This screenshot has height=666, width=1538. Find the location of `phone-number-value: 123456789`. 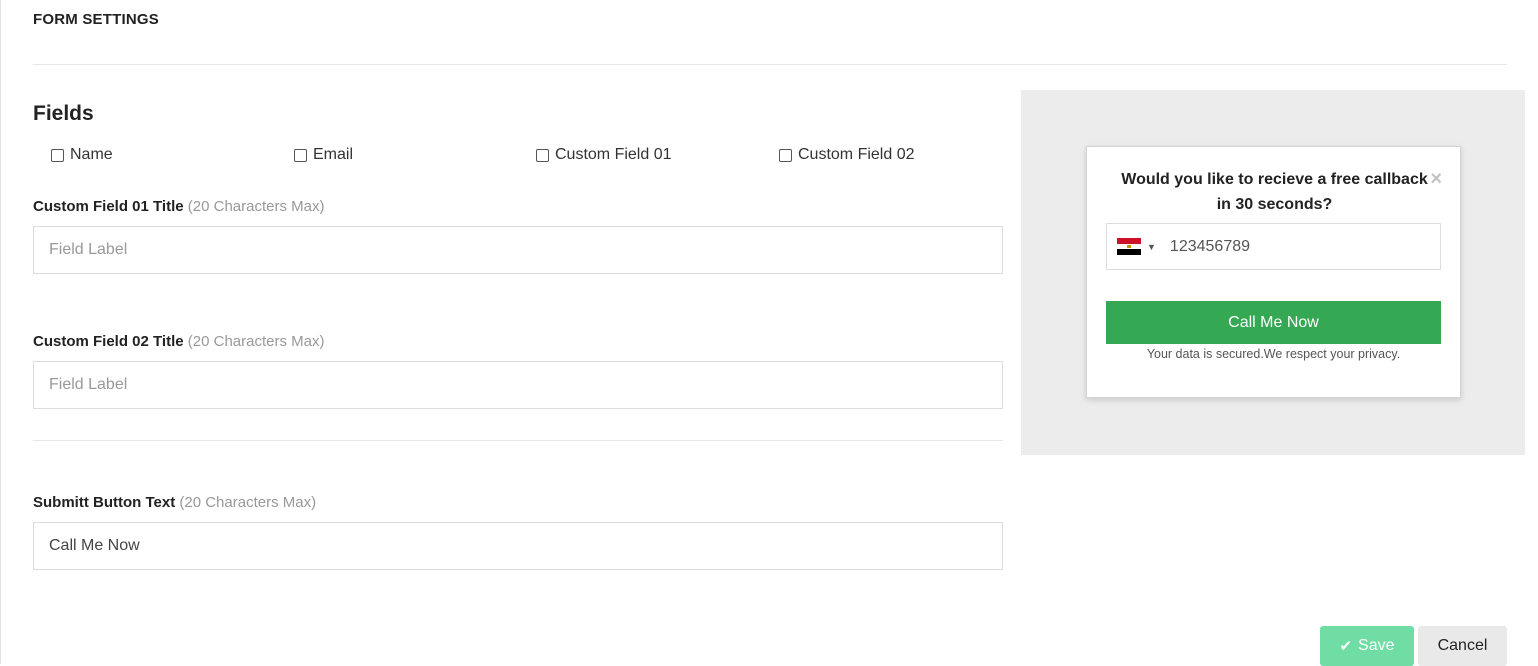

phone-number-value: 123456789 is located at coordinates (1210, 246).